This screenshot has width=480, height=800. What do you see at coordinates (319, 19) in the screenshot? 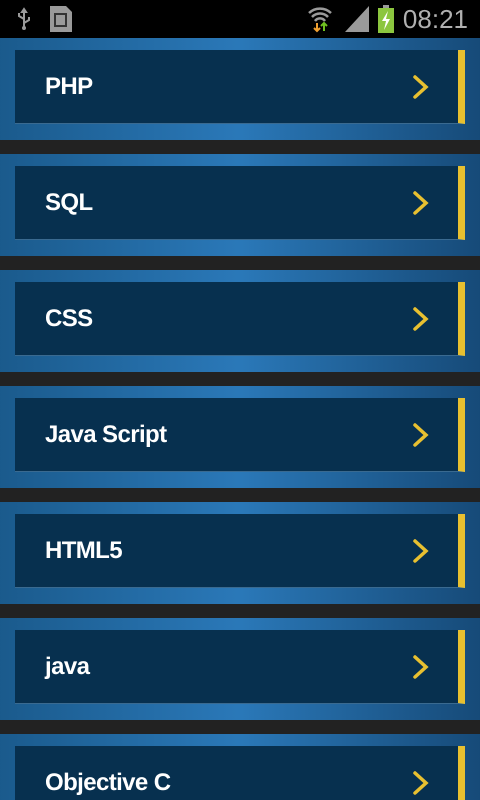
I see `wifi-icon` at bounding box center [319, 19].